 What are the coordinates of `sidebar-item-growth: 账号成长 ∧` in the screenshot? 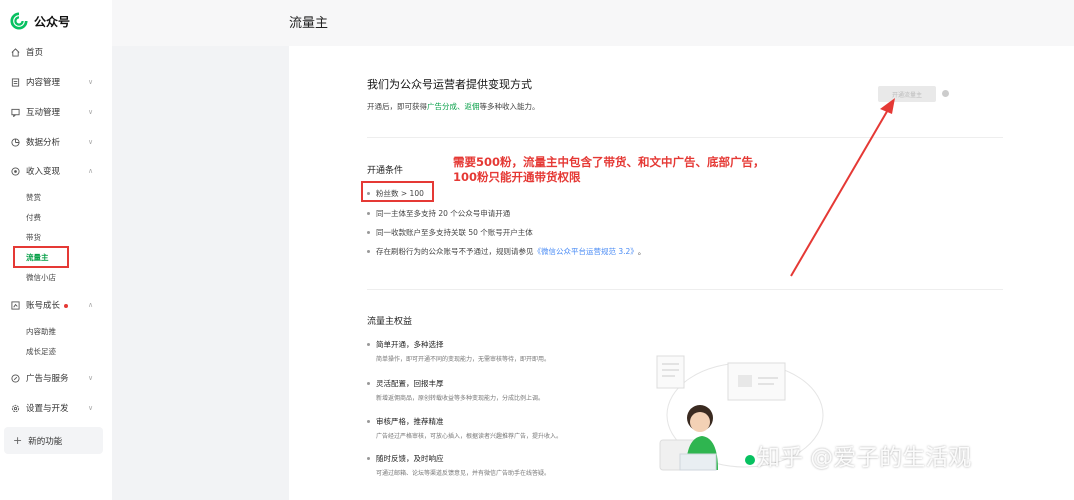 It's located at (56, 305).